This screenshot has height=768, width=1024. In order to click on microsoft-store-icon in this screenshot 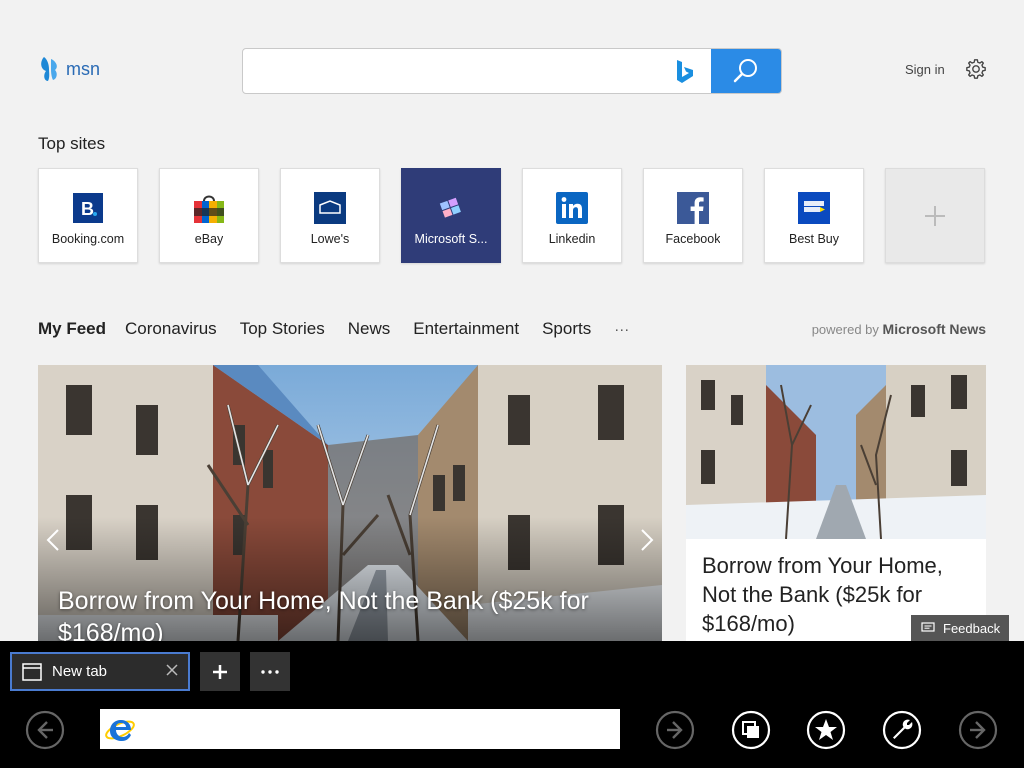, I will do `click(451, 208)`.